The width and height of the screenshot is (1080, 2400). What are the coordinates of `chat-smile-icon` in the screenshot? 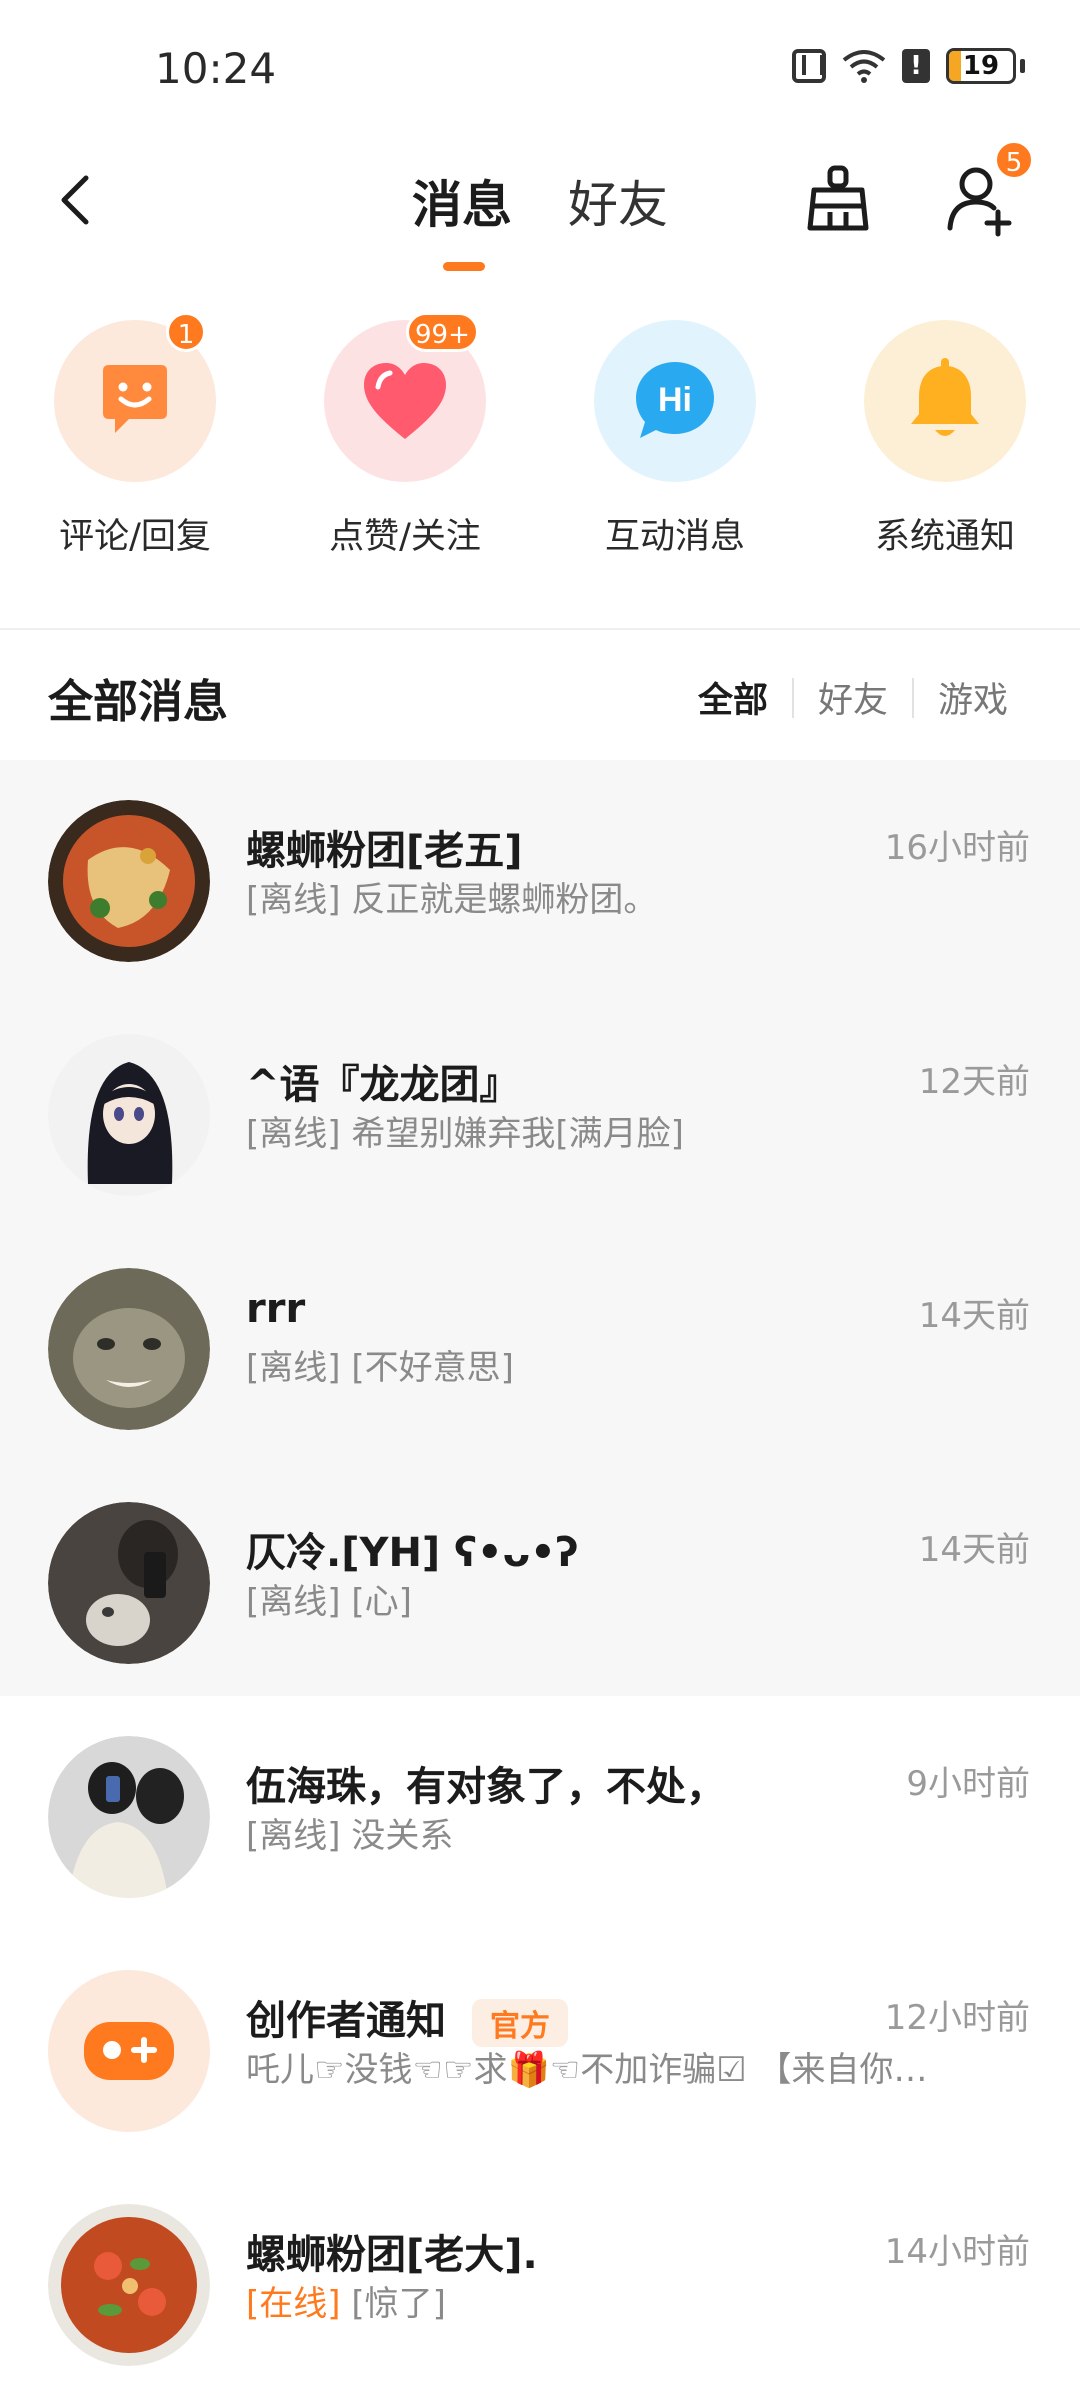 It's located at (135, 399).